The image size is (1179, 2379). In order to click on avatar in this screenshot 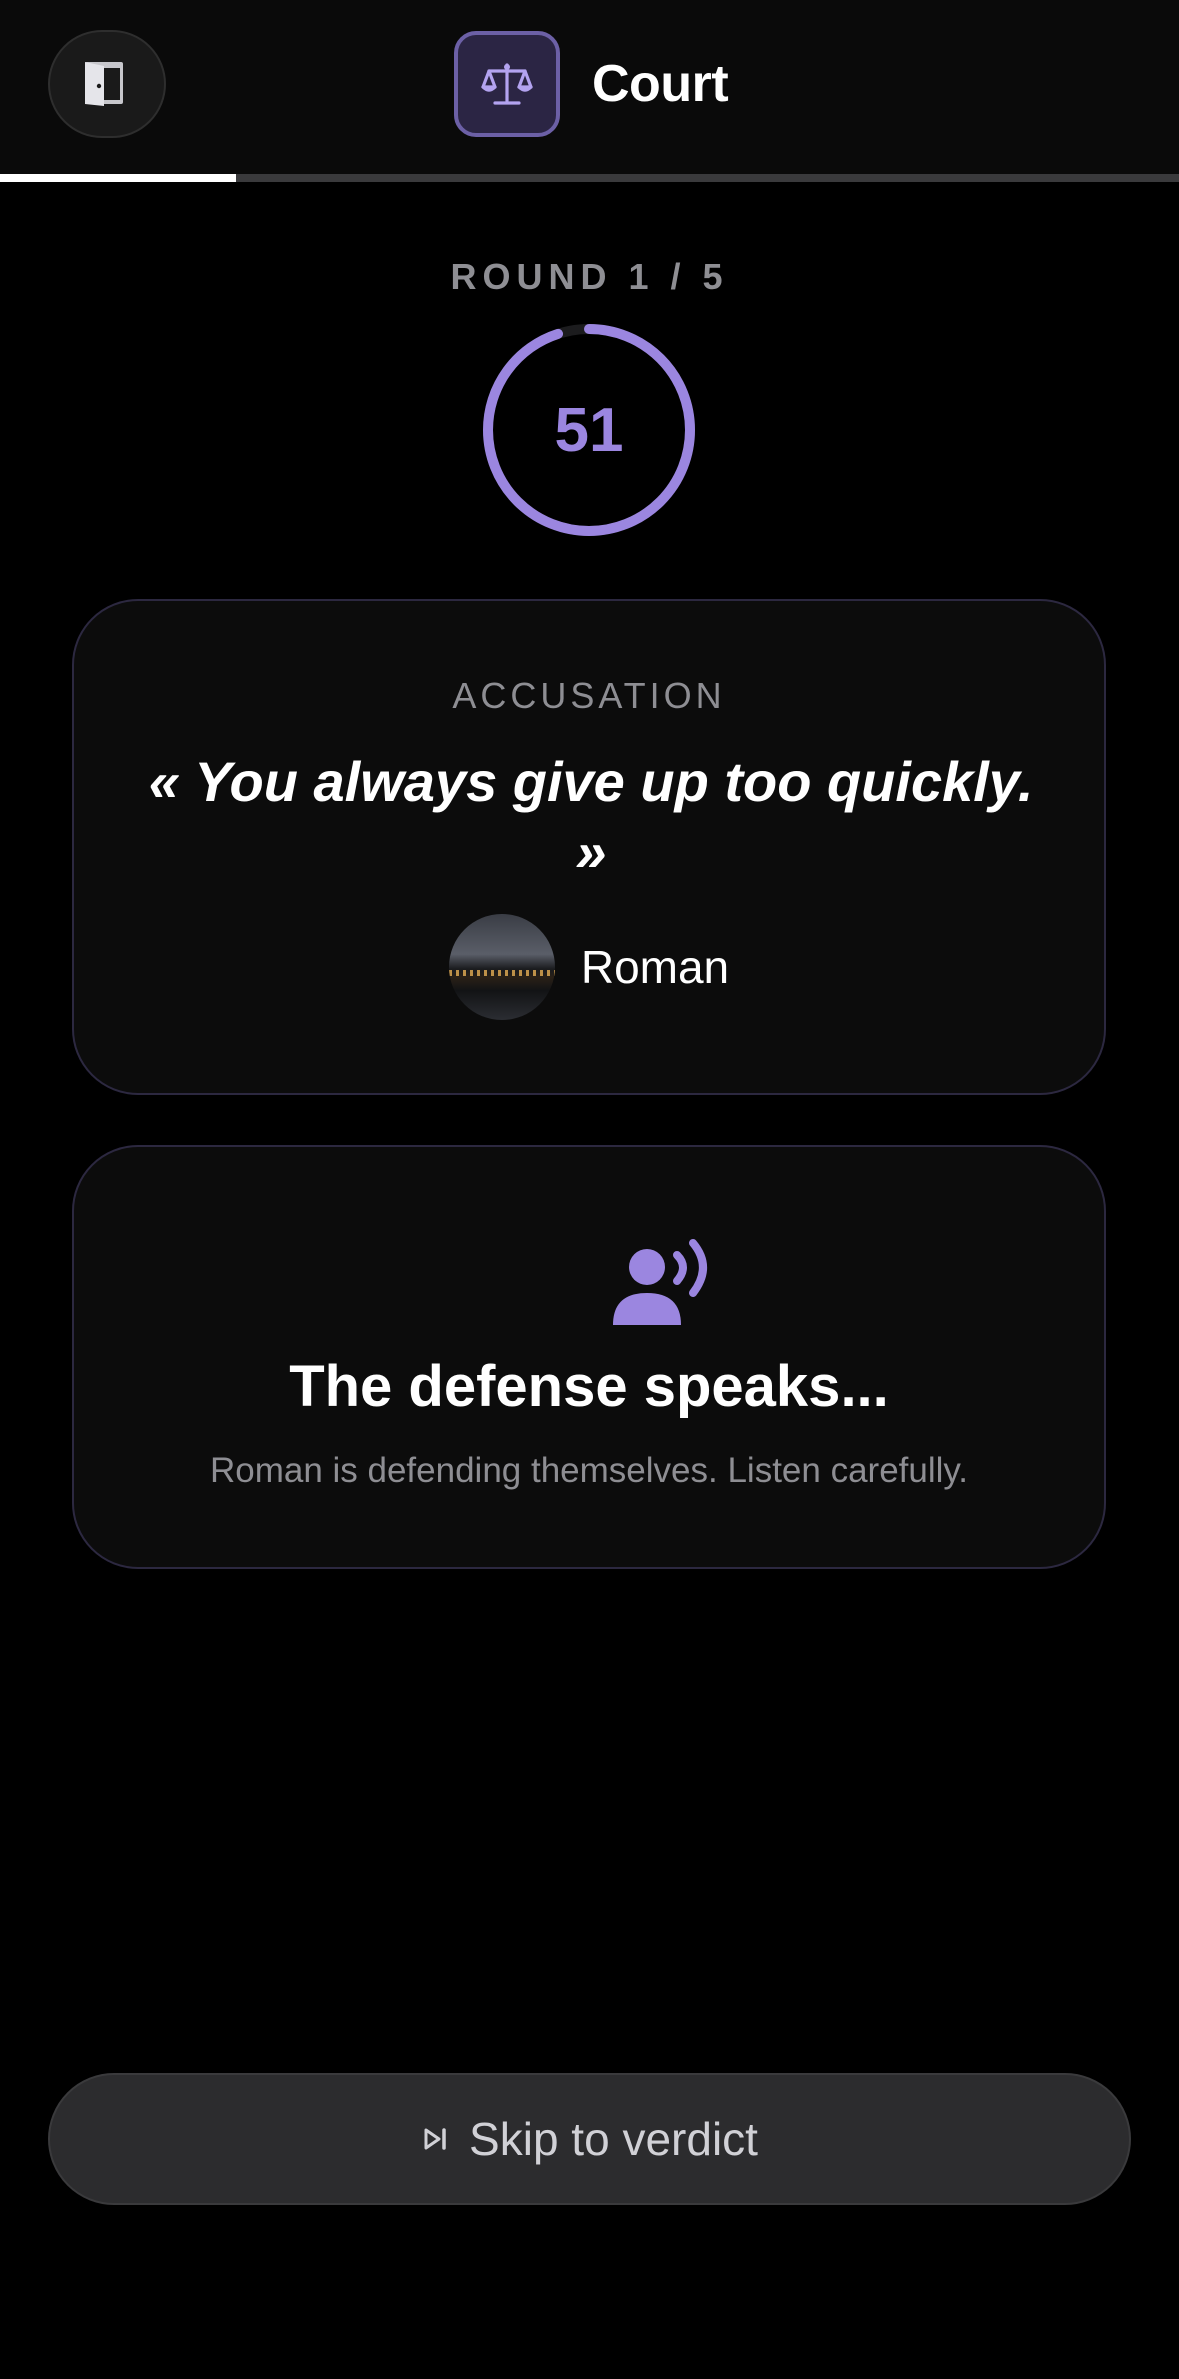, I will do `click(501, 967)`.